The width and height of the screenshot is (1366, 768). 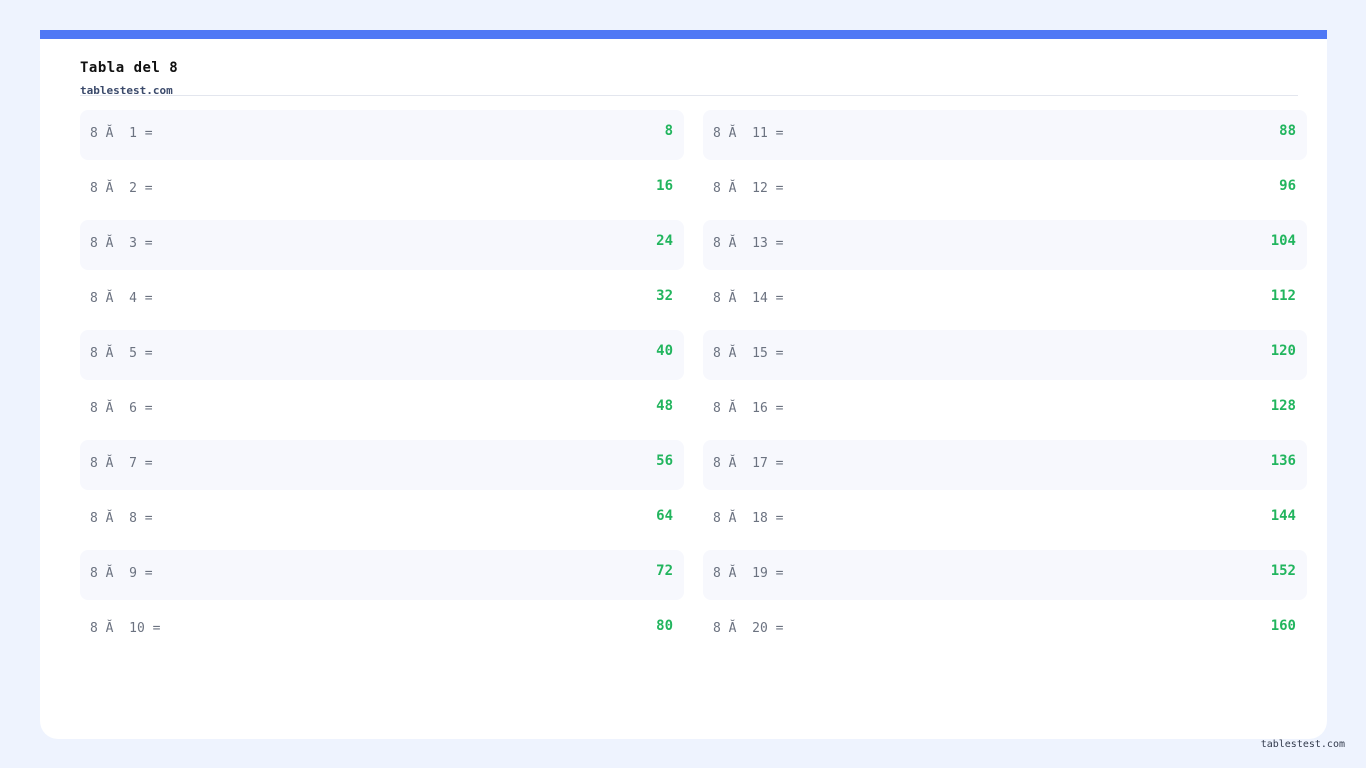 I want to click on row-expression: 8 Ă 20 =, so click(x=748, y=628).